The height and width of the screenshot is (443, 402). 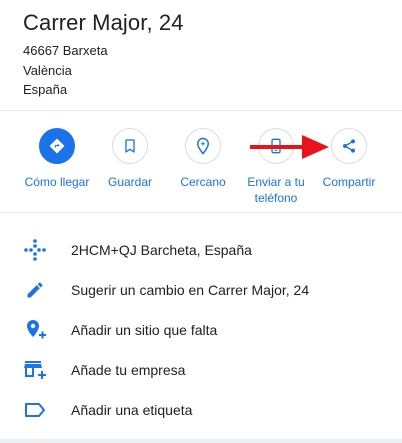 What do you see at coordinates (276, 182) in the screenshot?
I see `send-to-phone-label-line1: Enviar a tu` at bounding box center [276, 182].